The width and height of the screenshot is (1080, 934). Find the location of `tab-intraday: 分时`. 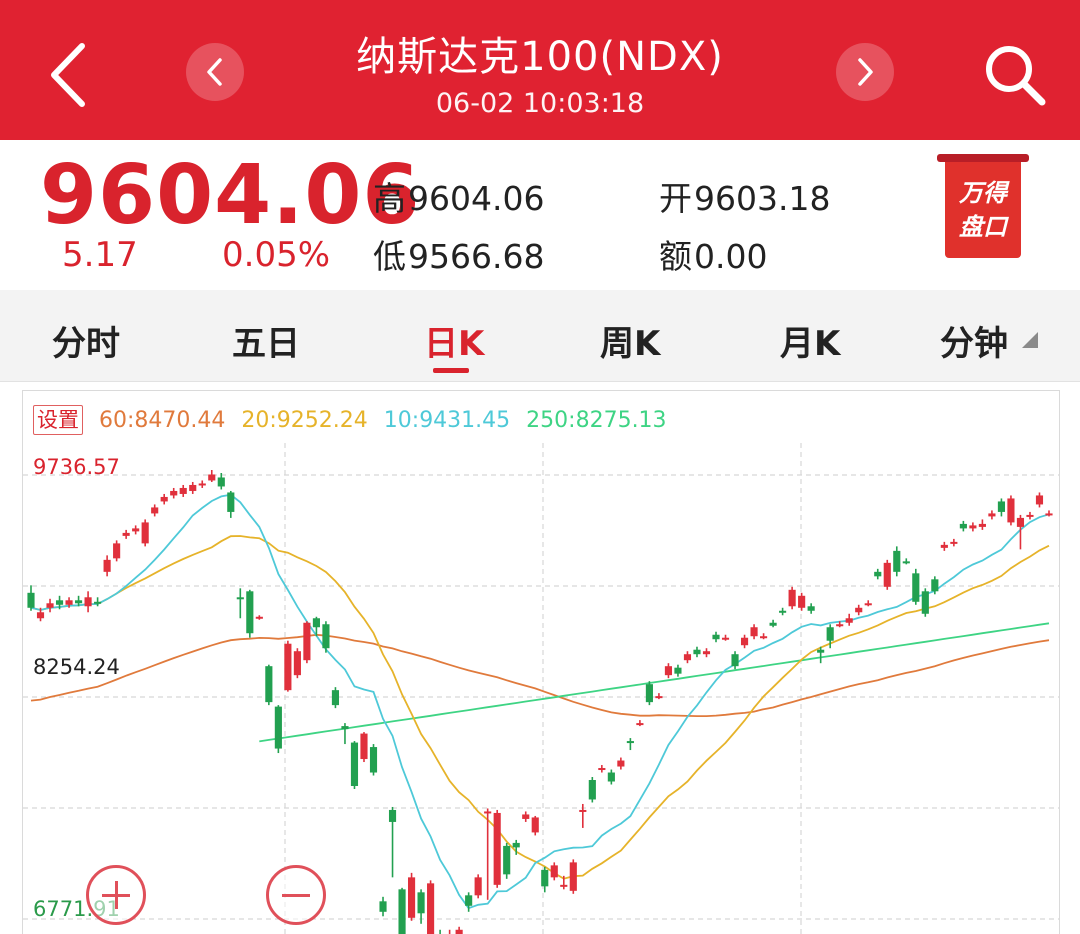

tab-intraday: 分时 is located at coordinates (86, 340).